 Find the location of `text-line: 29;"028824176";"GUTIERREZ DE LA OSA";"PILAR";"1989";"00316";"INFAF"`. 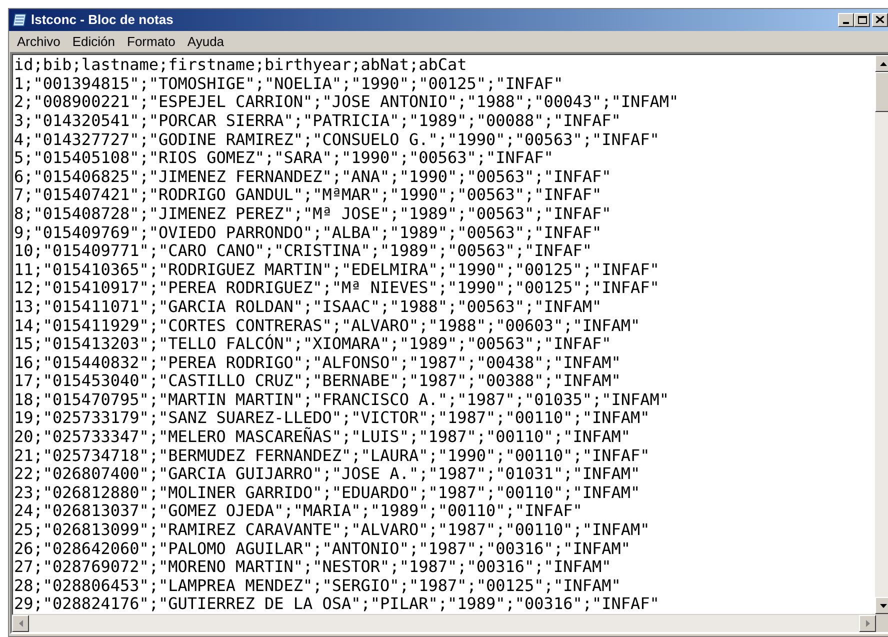

text-line: 29;"028824176";"GUTIERREZ DE LA OSA";"PILAR";"1989";"00316";"INFAF" is located at coordinates (337, 604).